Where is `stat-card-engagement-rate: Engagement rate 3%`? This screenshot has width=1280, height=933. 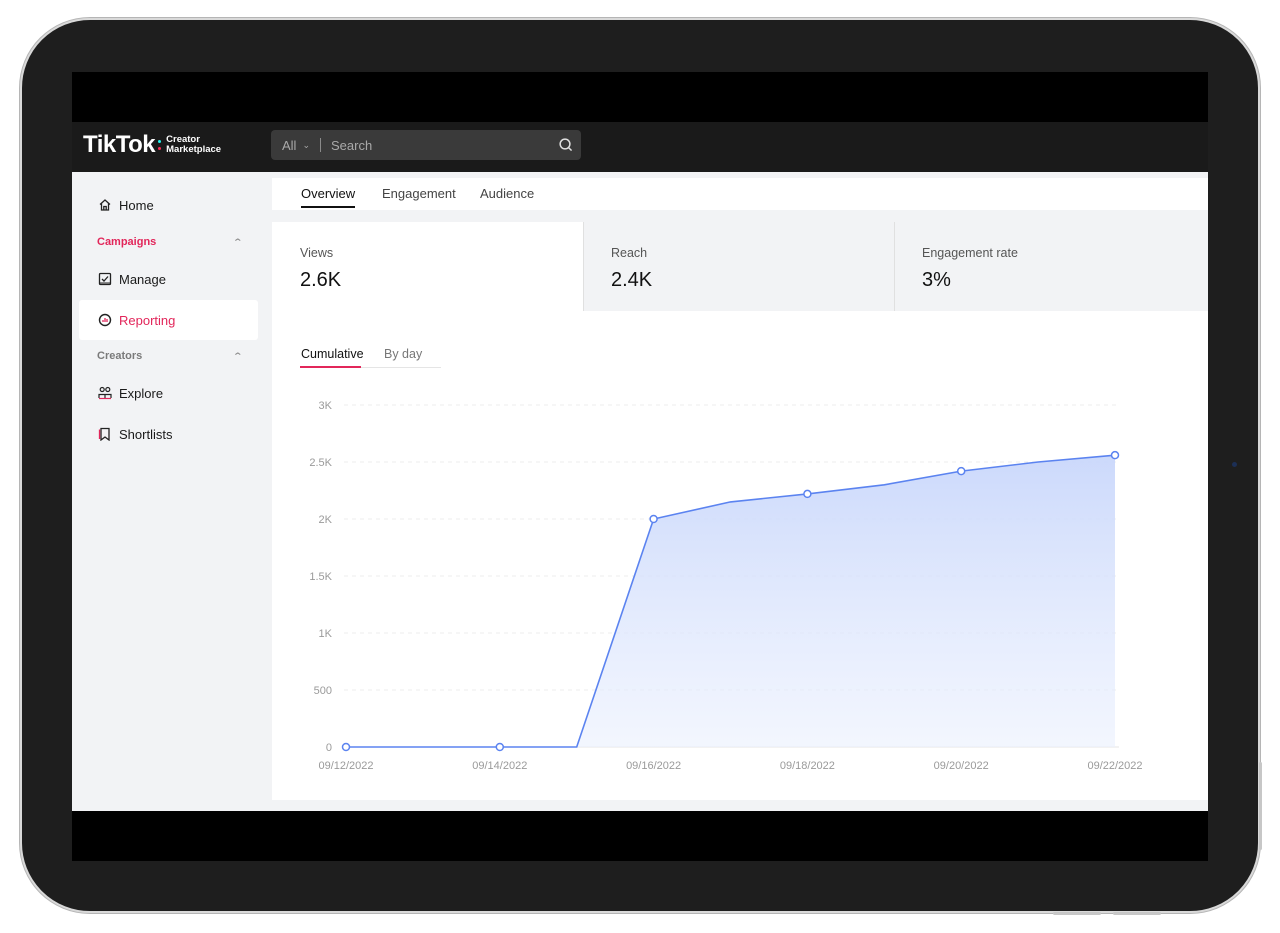
stat-card-engagement-rate: Engagement rate 3% is located at coordinates (1050, 266).